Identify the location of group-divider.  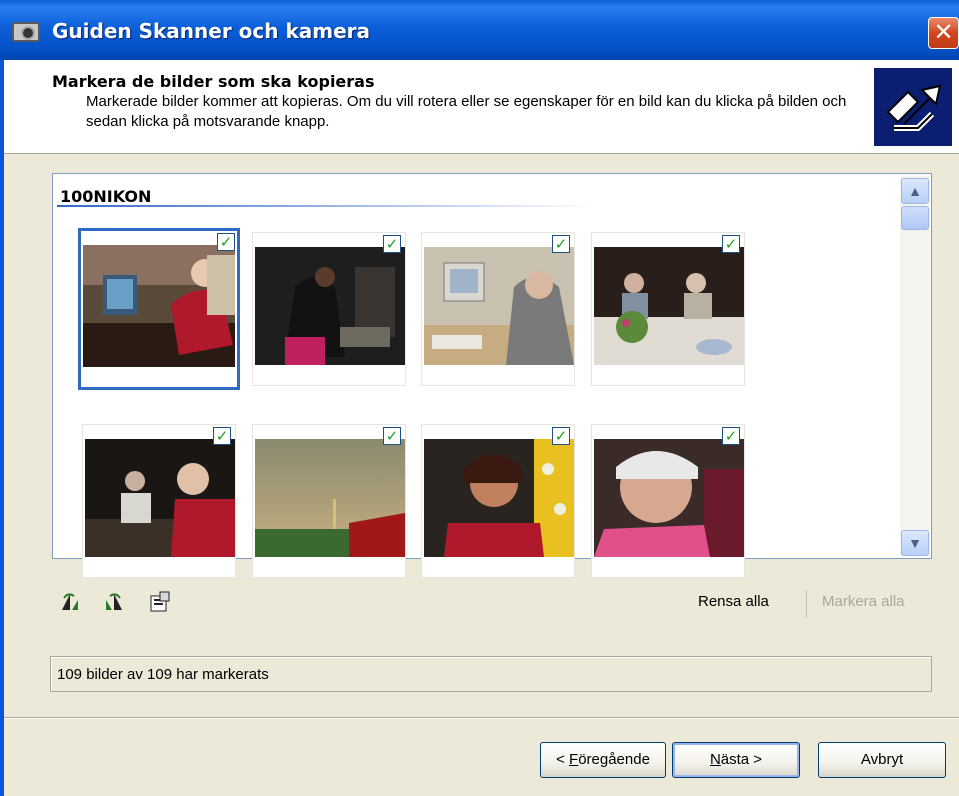
(327, 206).